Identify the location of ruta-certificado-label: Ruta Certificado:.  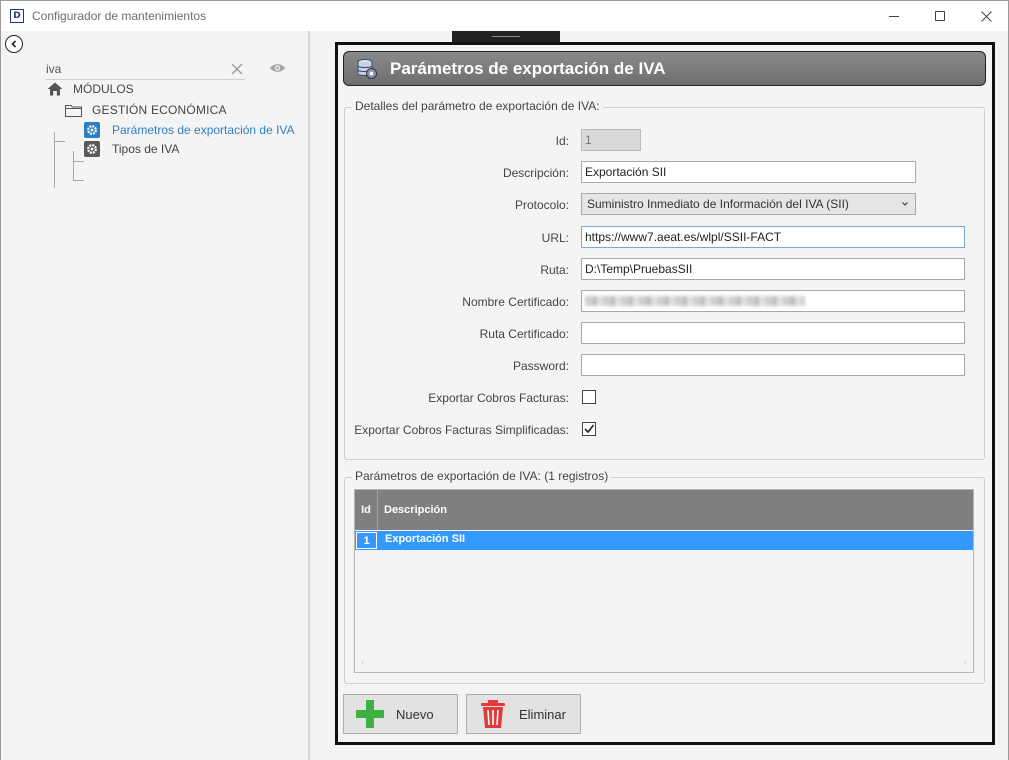
(524, 334).